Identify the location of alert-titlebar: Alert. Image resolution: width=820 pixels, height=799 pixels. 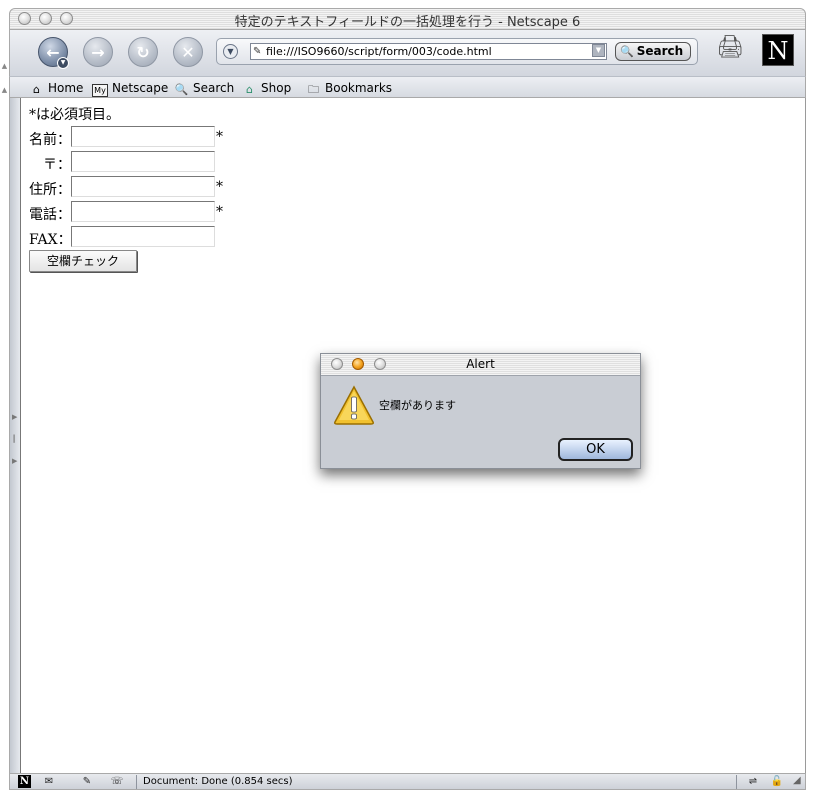
(480, 365).